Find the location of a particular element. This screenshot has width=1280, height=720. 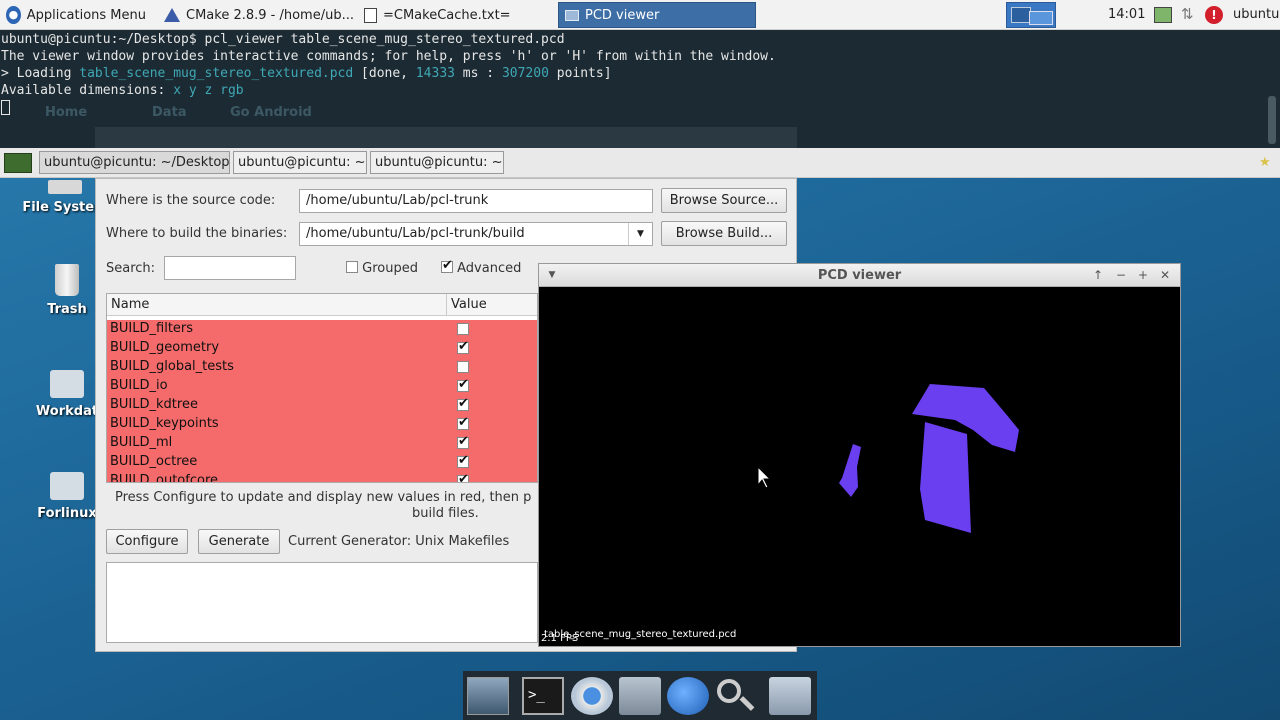

cmake-triangle-icon is located at coordinates (172, 15).